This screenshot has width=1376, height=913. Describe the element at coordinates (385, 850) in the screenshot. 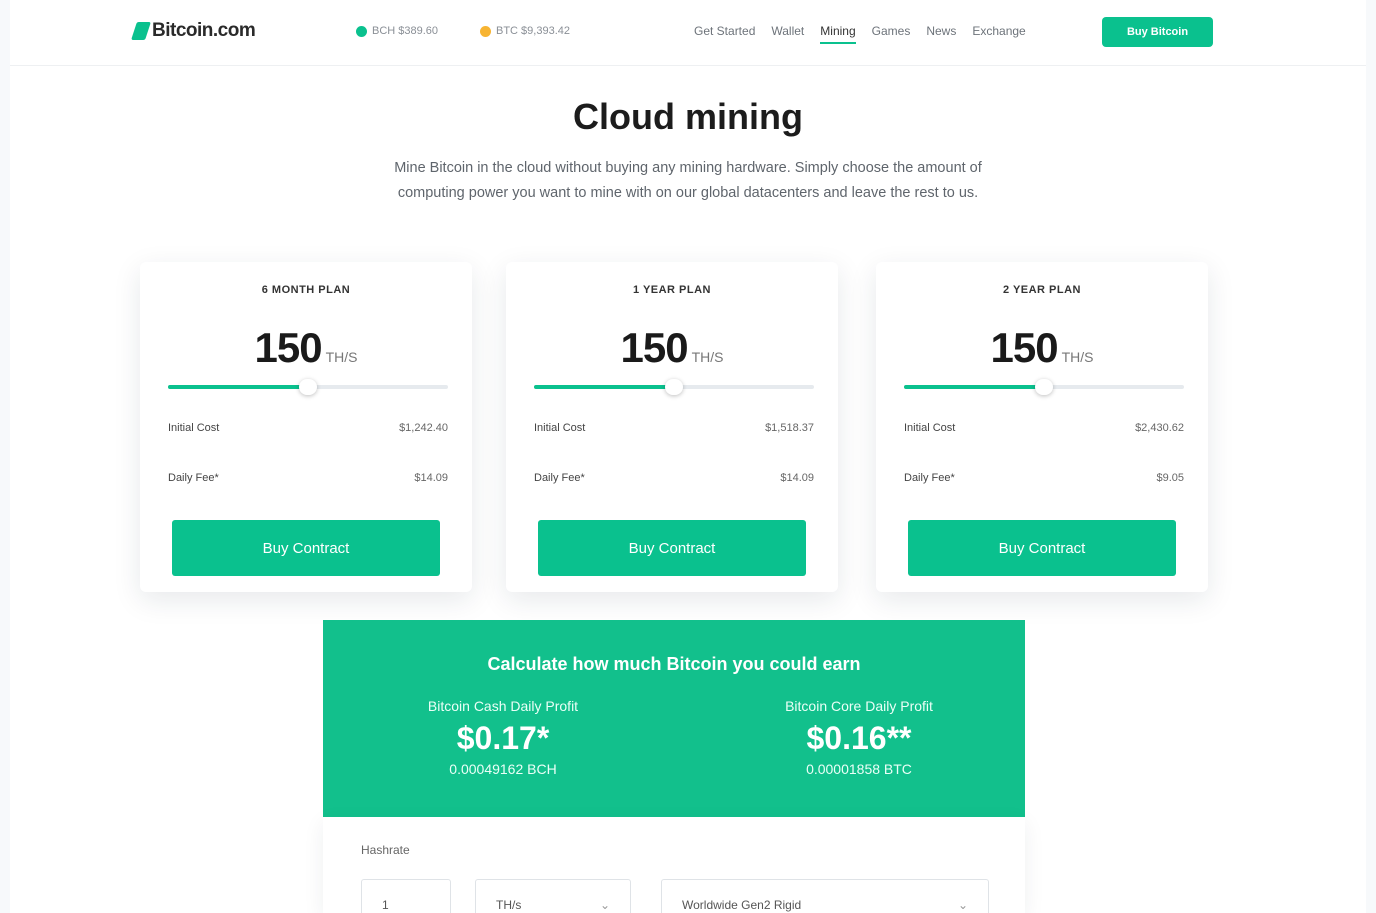

I see `hashrate-label: Hashrate` at that location.